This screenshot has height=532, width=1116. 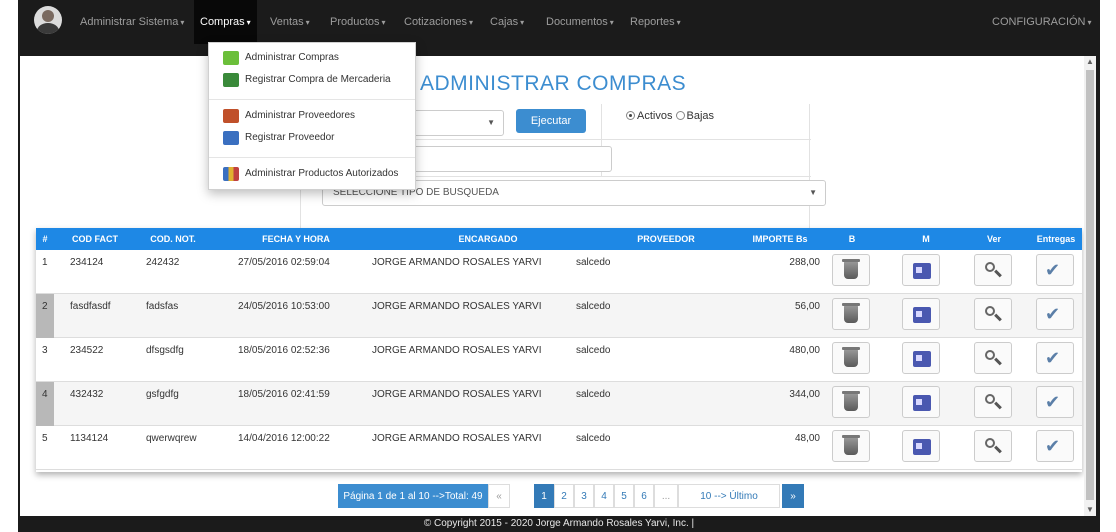 What do you see at coordinates (162, 394) in the screenshot?
I see `cell-cod-not: gsfgdfg` at bounding box center [162, 394].